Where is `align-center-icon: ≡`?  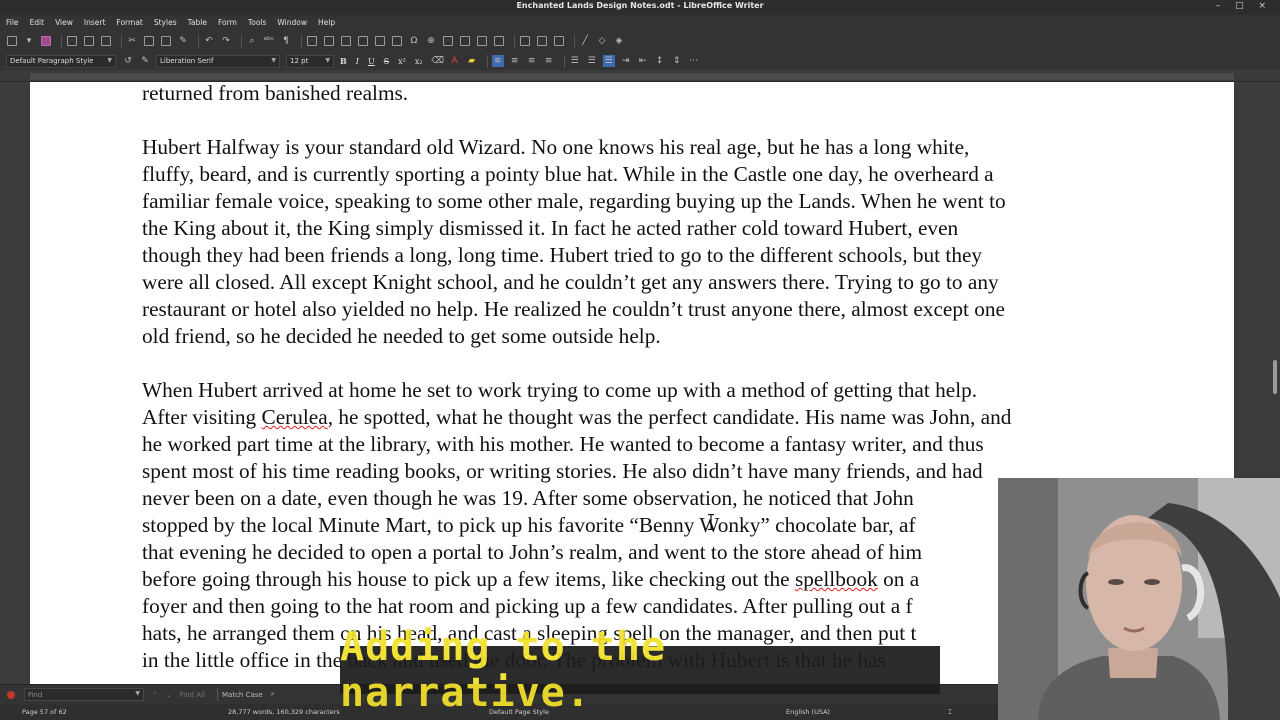 align-center-icon: ≡ is located at coordinates (515, 61).